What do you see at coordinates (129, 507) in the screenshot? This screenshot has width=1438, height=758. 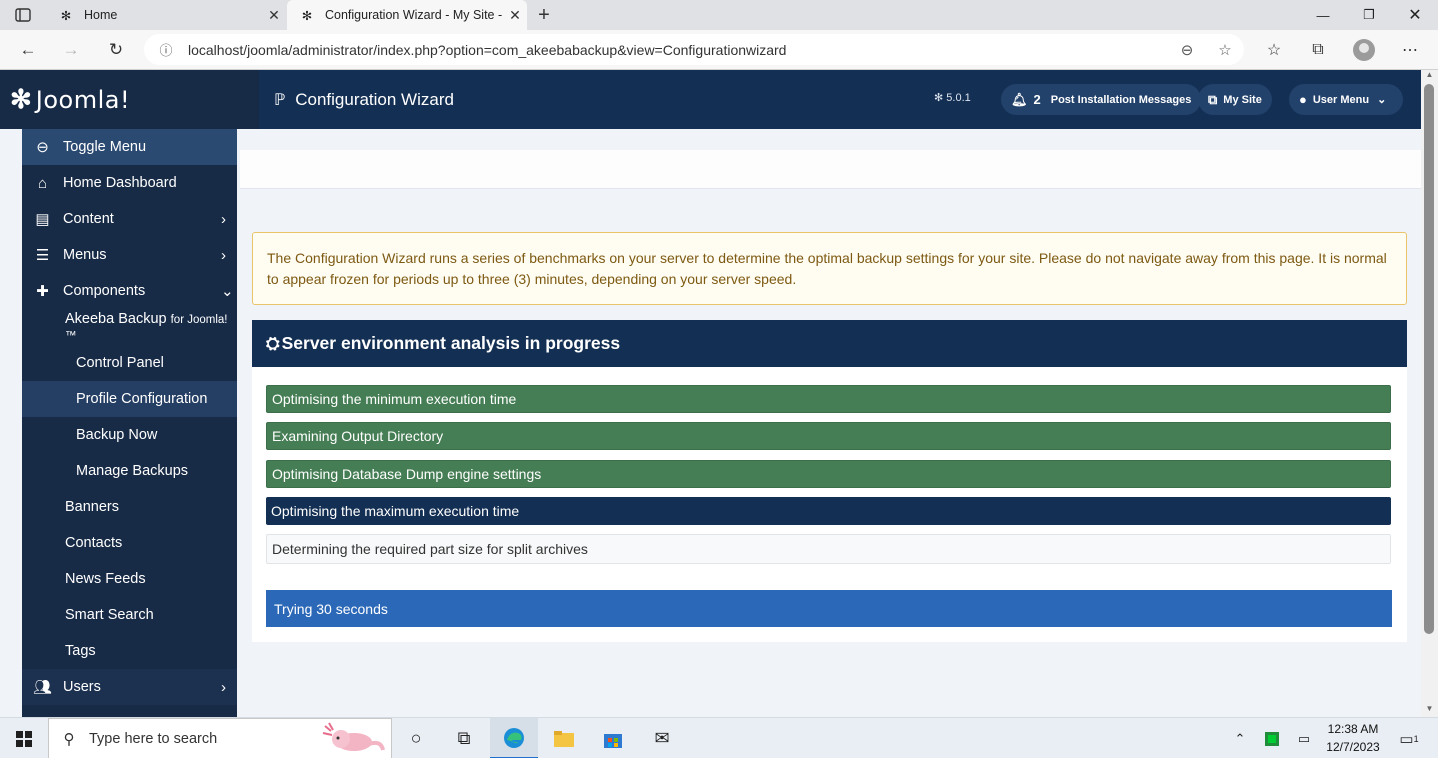 I see `sidebar-item-banners: Banners` at bounding box center [129, 507].